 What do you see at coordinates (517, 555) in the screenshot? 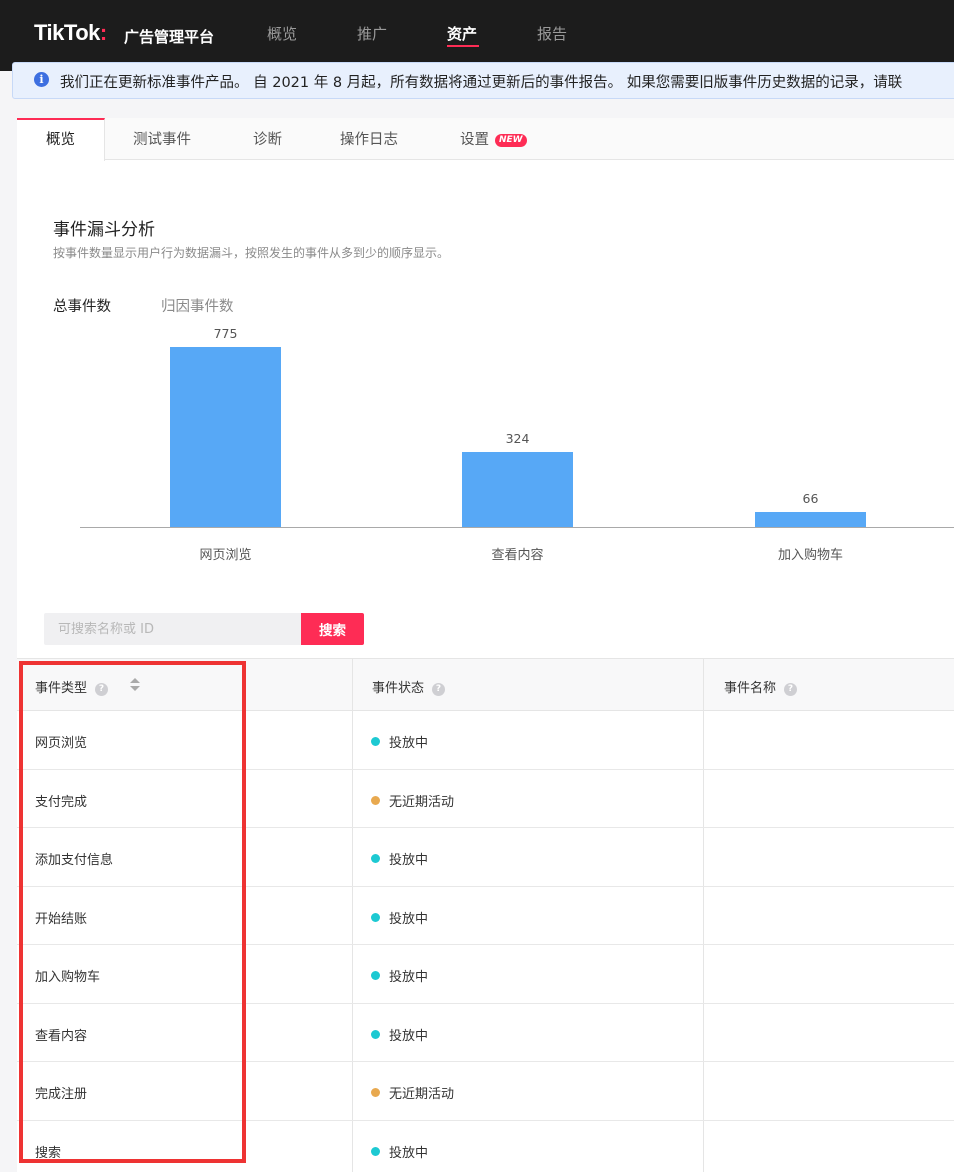
I see `category-label: 查看内容` at bounding box center [517, 555].